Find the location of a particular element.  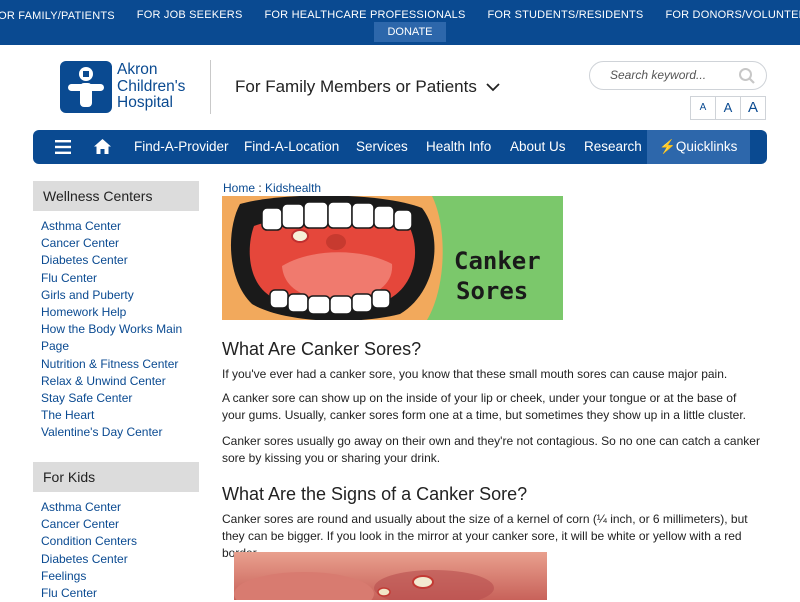

nav-about-us: About Us is located at coordinates (538, 147).